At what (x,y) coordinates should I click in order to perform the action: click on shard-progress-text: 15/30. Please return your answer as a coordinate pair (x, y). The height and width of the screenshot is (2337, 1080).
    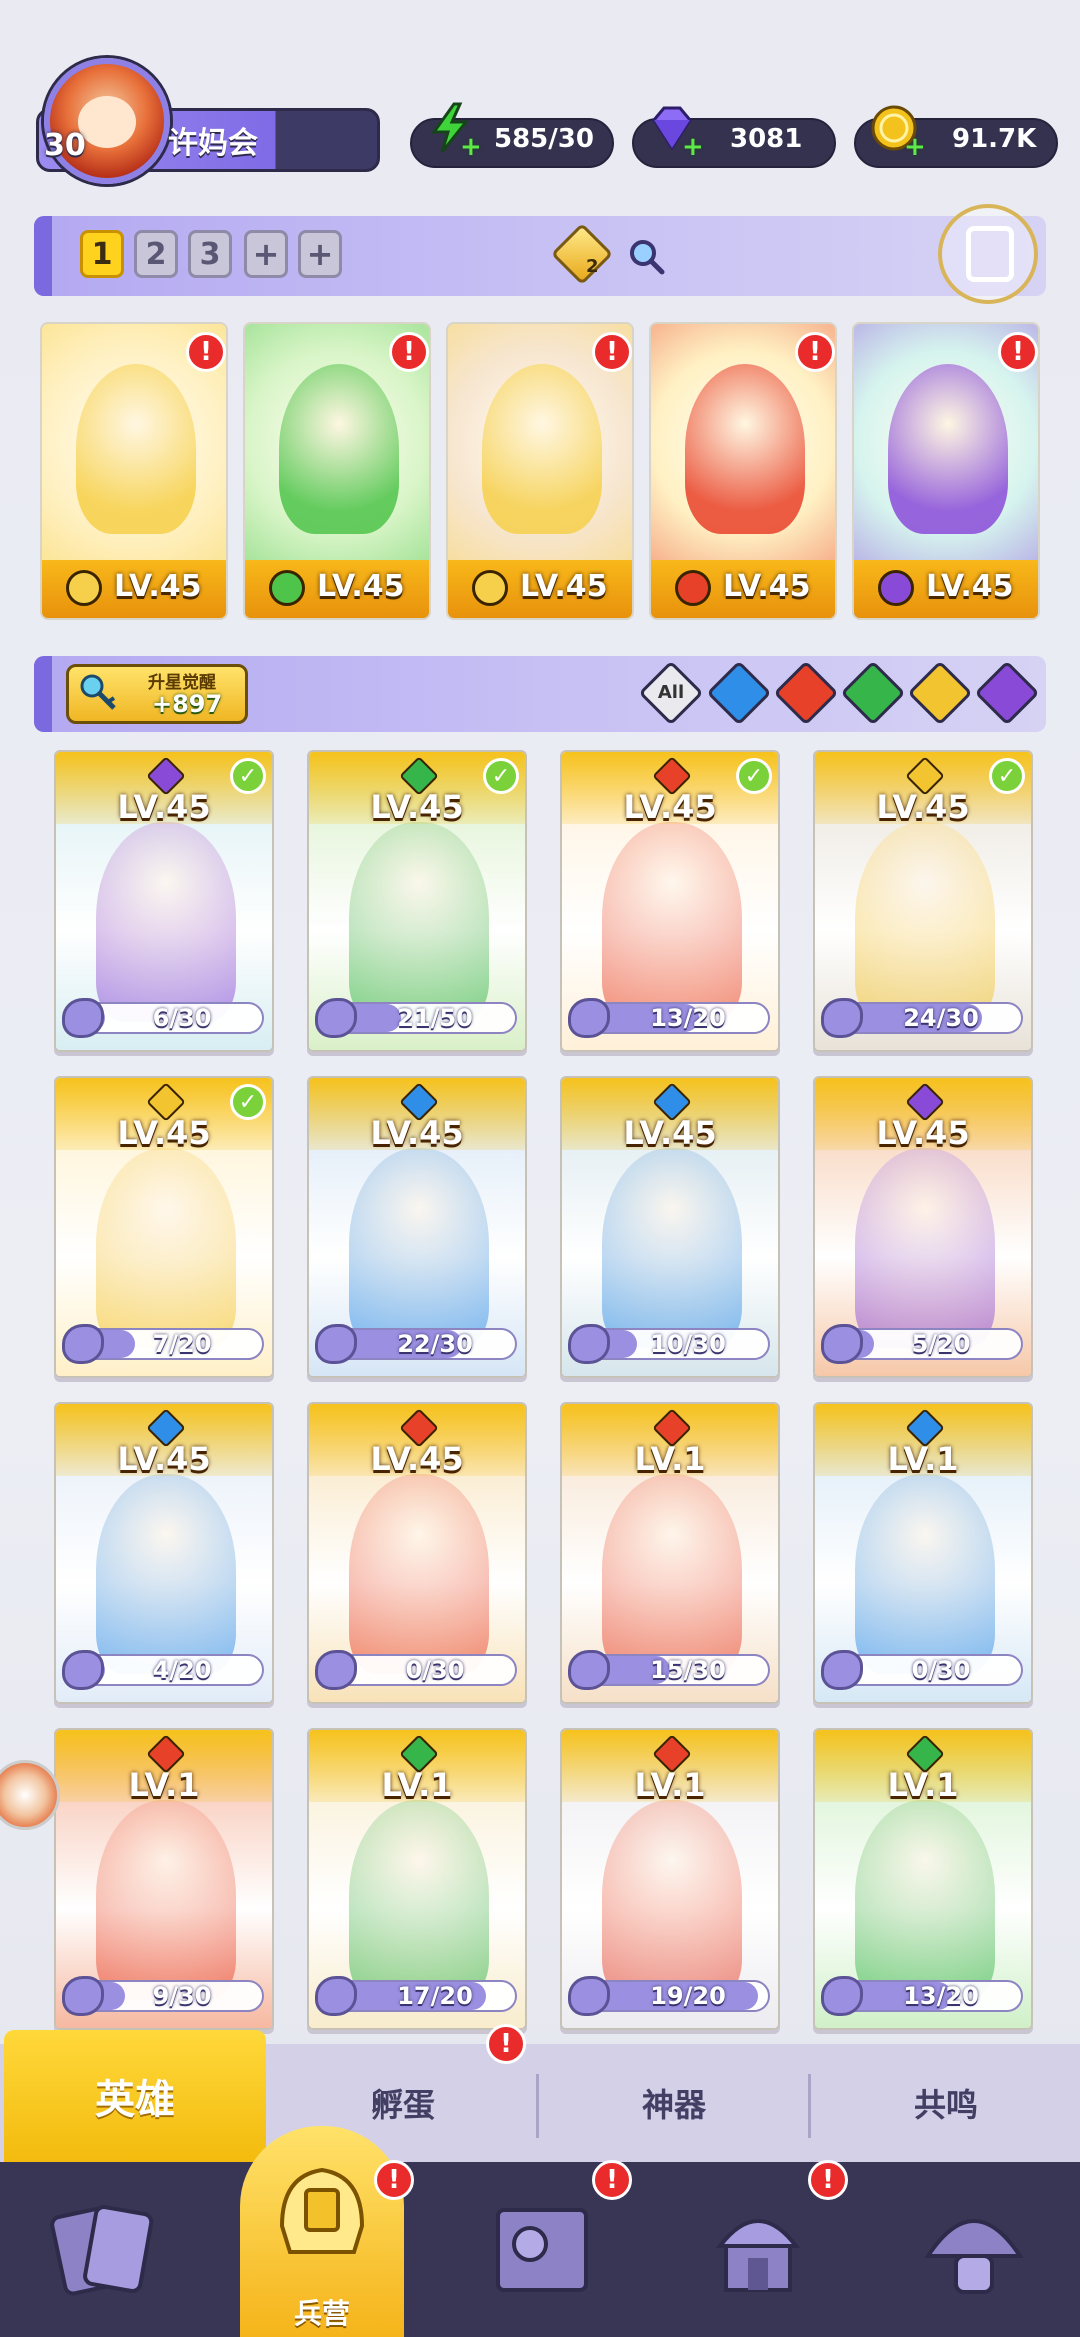
    Looking at the image, I should click on (688, 1670).